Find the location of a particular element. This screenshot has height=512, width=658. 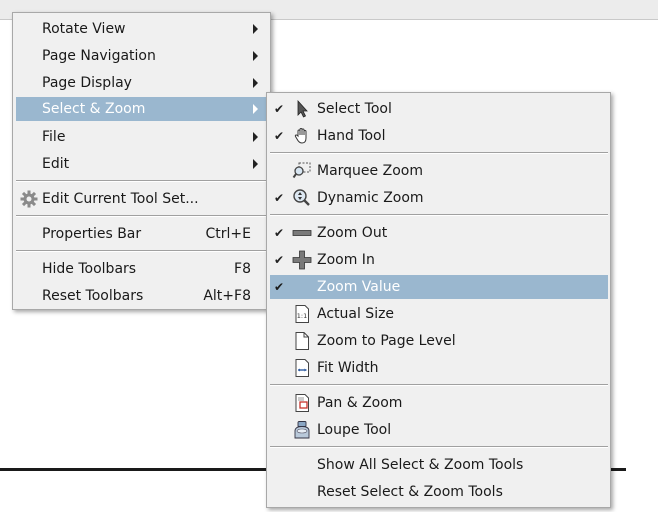

menu-item-file: File is located at coordinates (141, 137).